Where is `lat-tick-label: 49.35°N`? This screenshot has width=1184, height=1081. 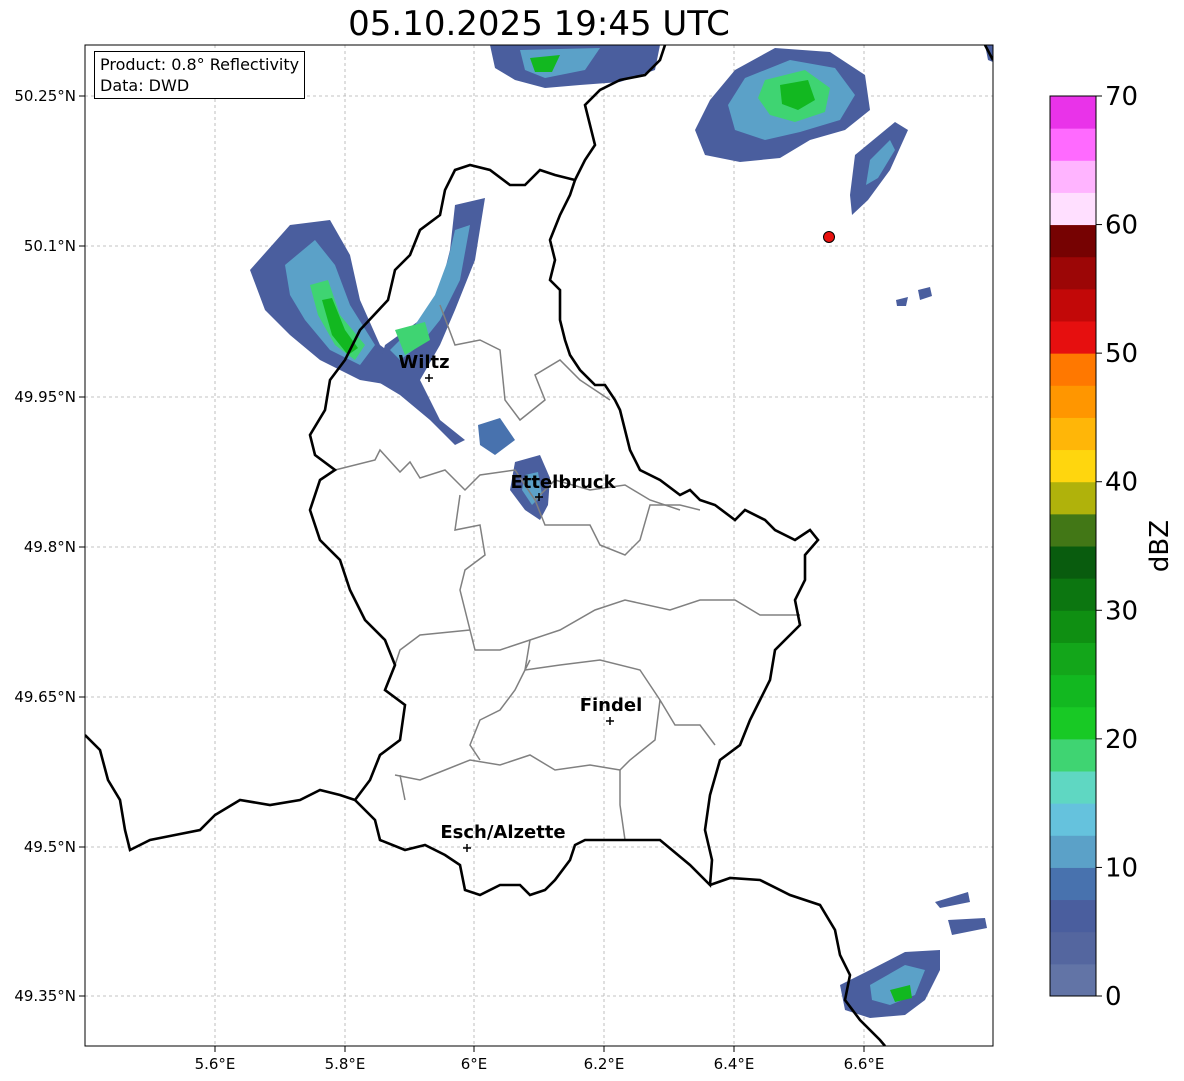 lat-tick-label: 49.35°N is located at coordinates (45, 996).